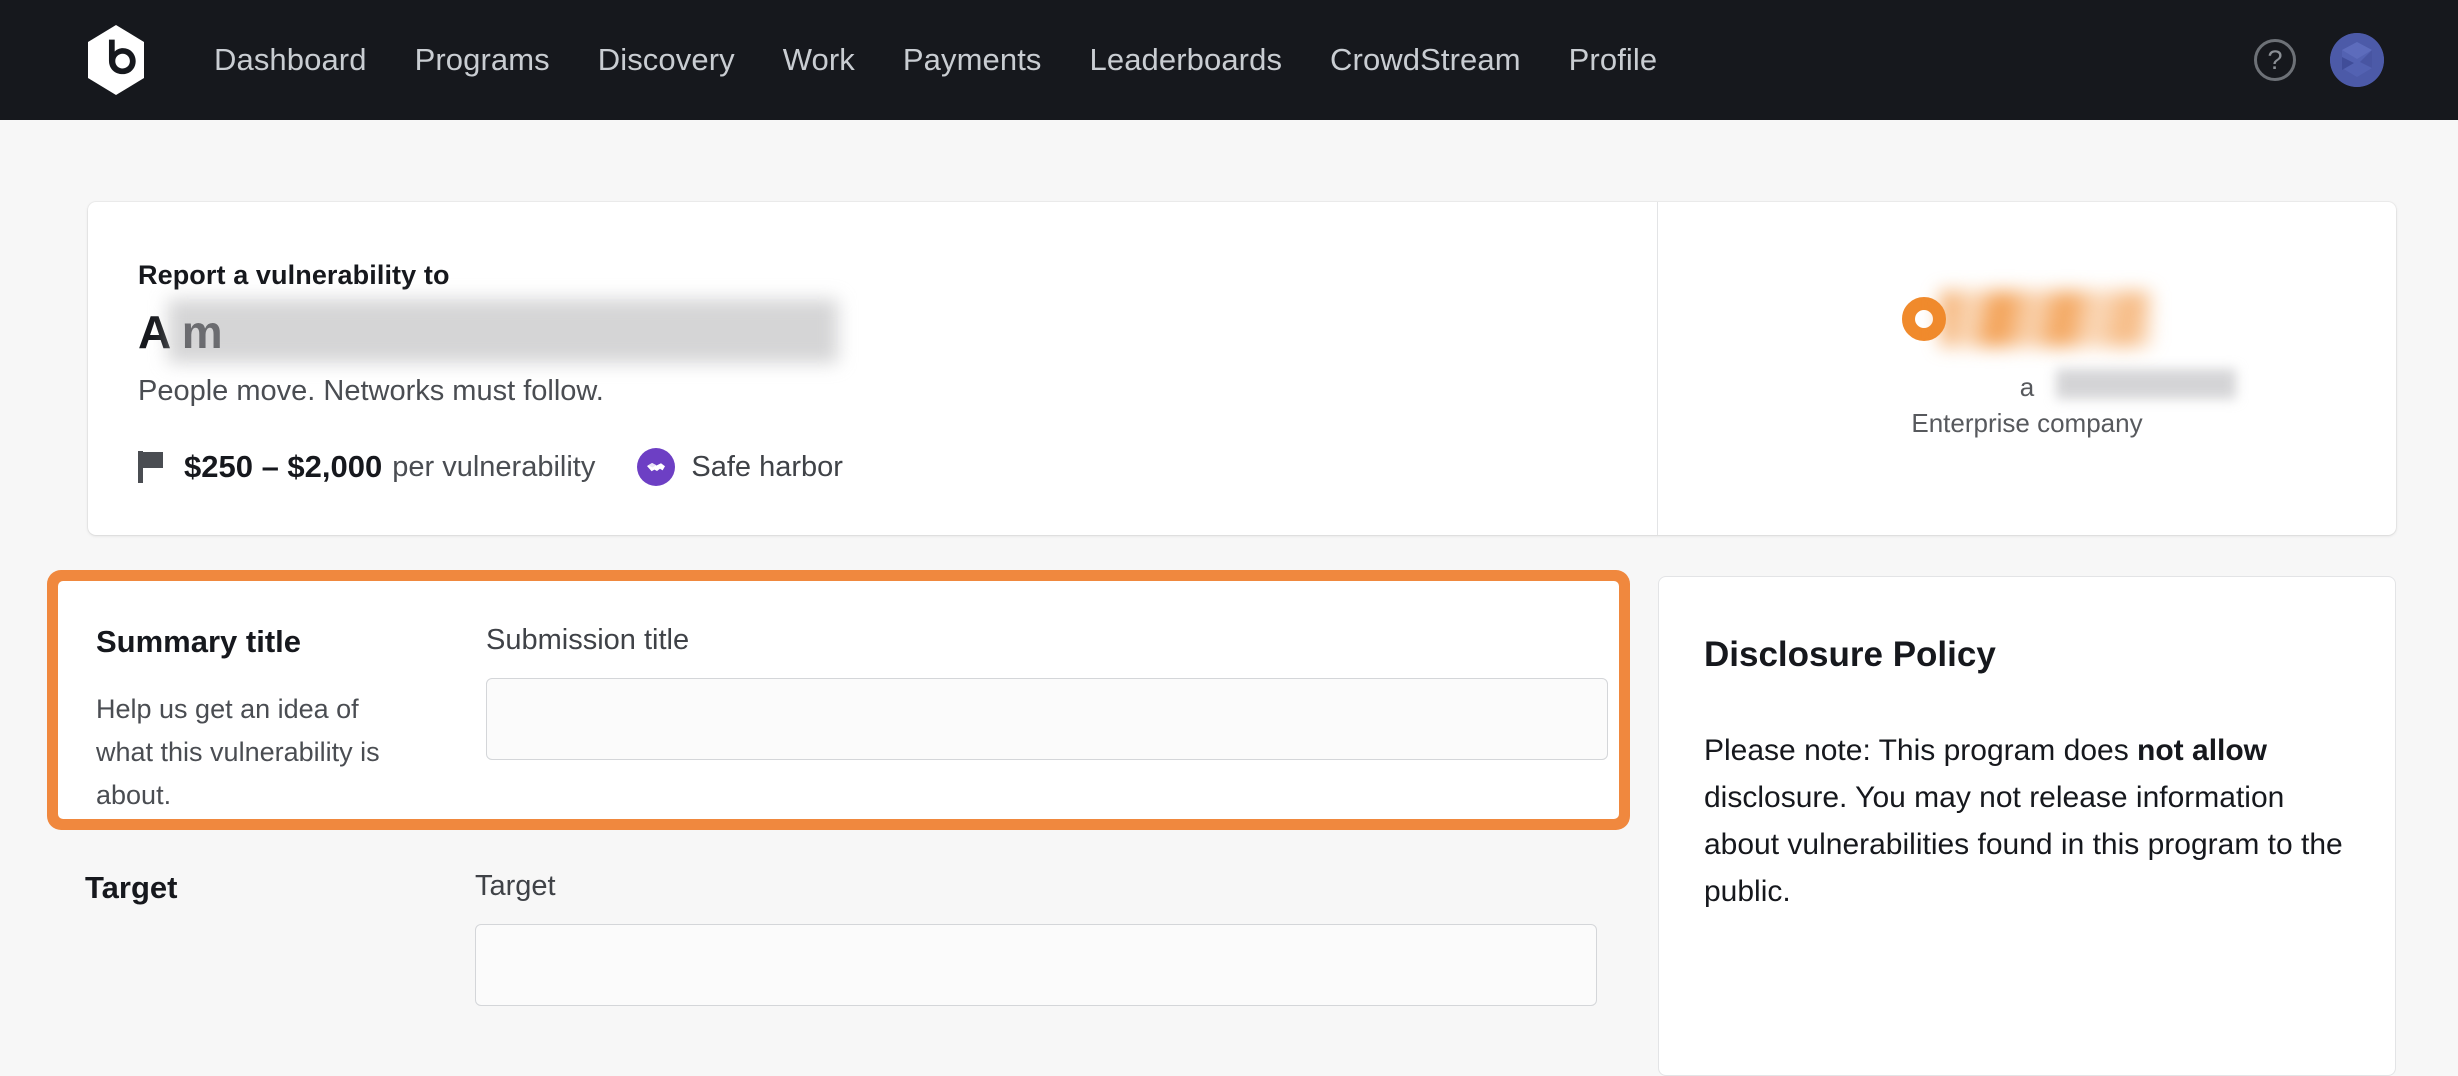 This screenshot has height=1076, width=2458. I want to click on sponsor-subtitle-redaction, so click(2145, 383).